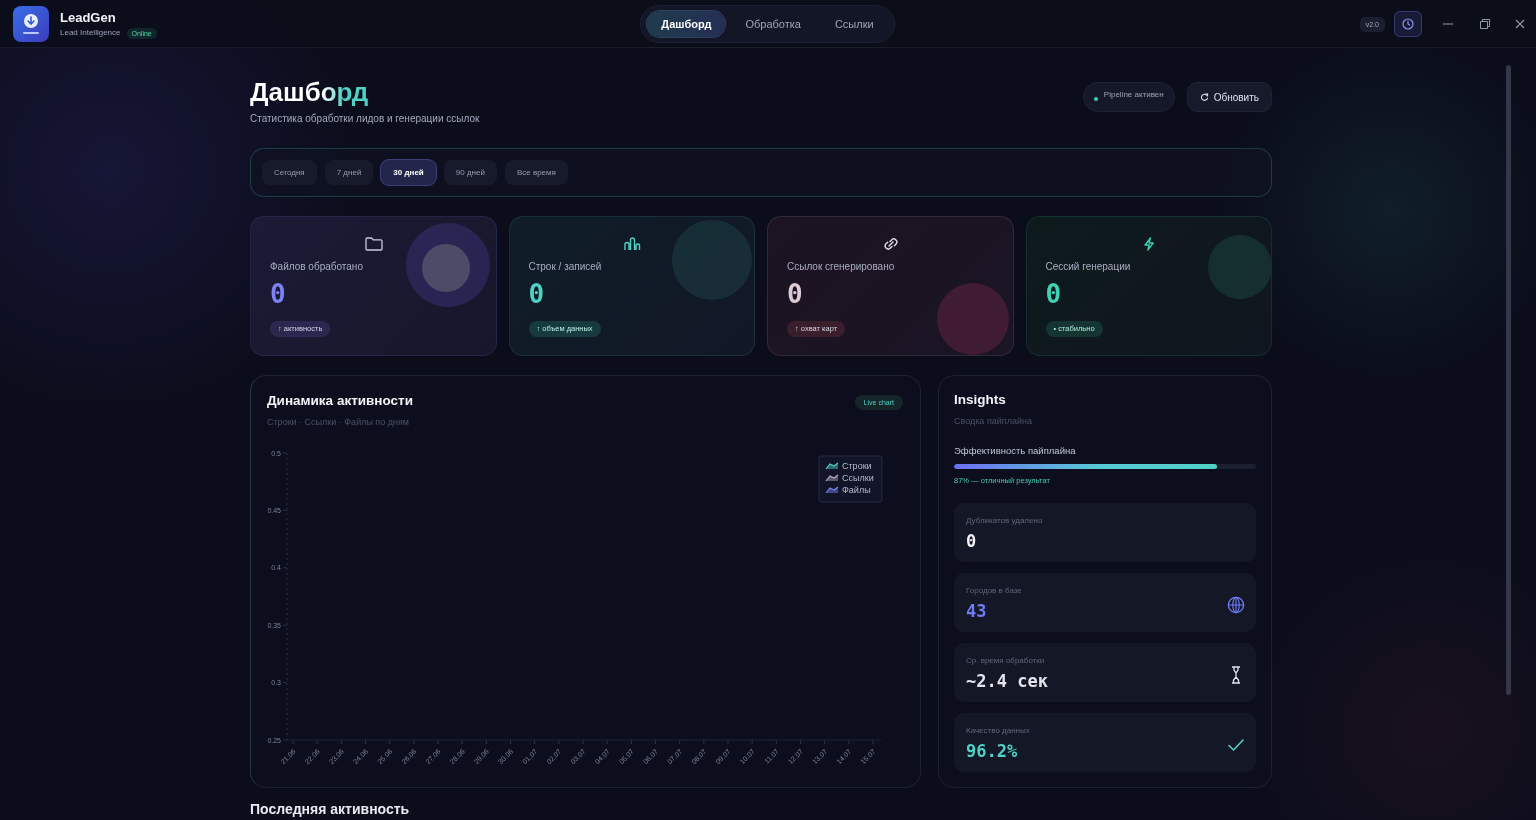  I want to click on pipeline-label: Pipeline активен, so click(1133, 94).